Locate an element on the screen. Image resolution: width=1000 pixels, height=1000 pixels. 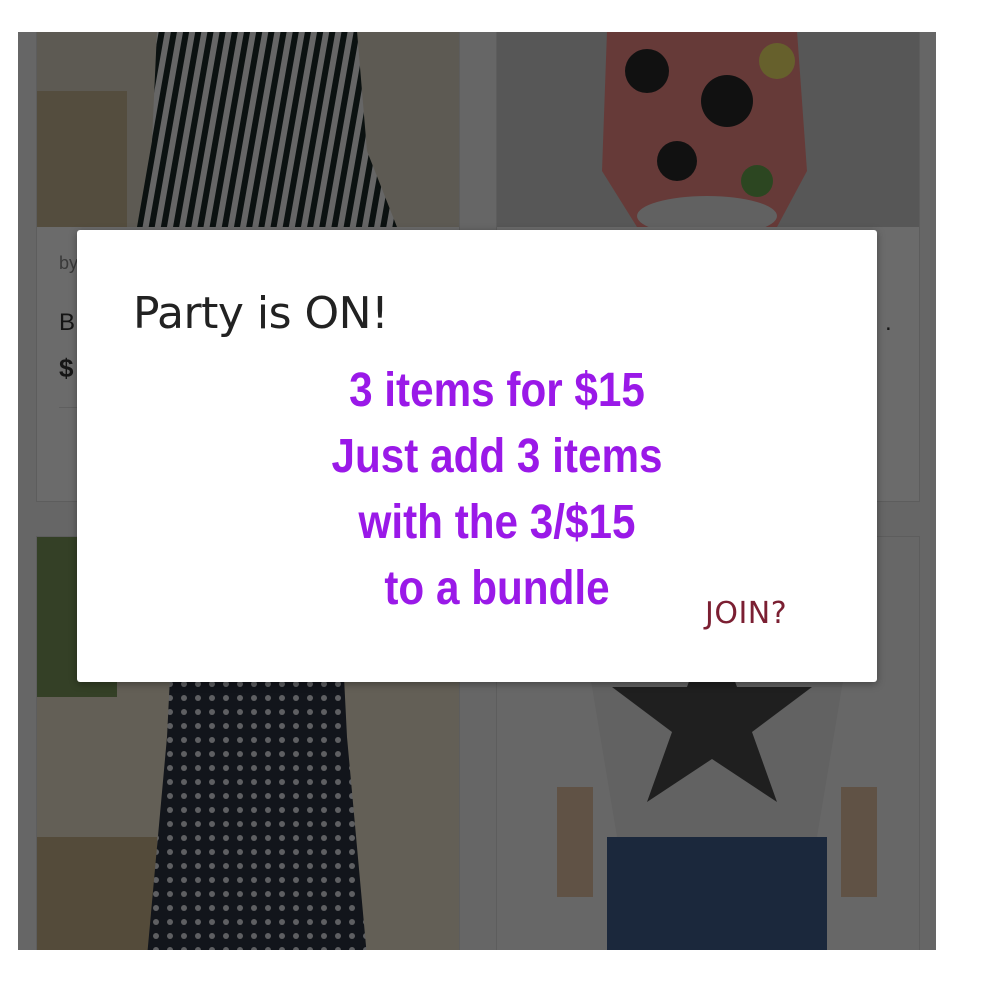
promo-line: with the 3/$15 is located at coordinates (497, 522).